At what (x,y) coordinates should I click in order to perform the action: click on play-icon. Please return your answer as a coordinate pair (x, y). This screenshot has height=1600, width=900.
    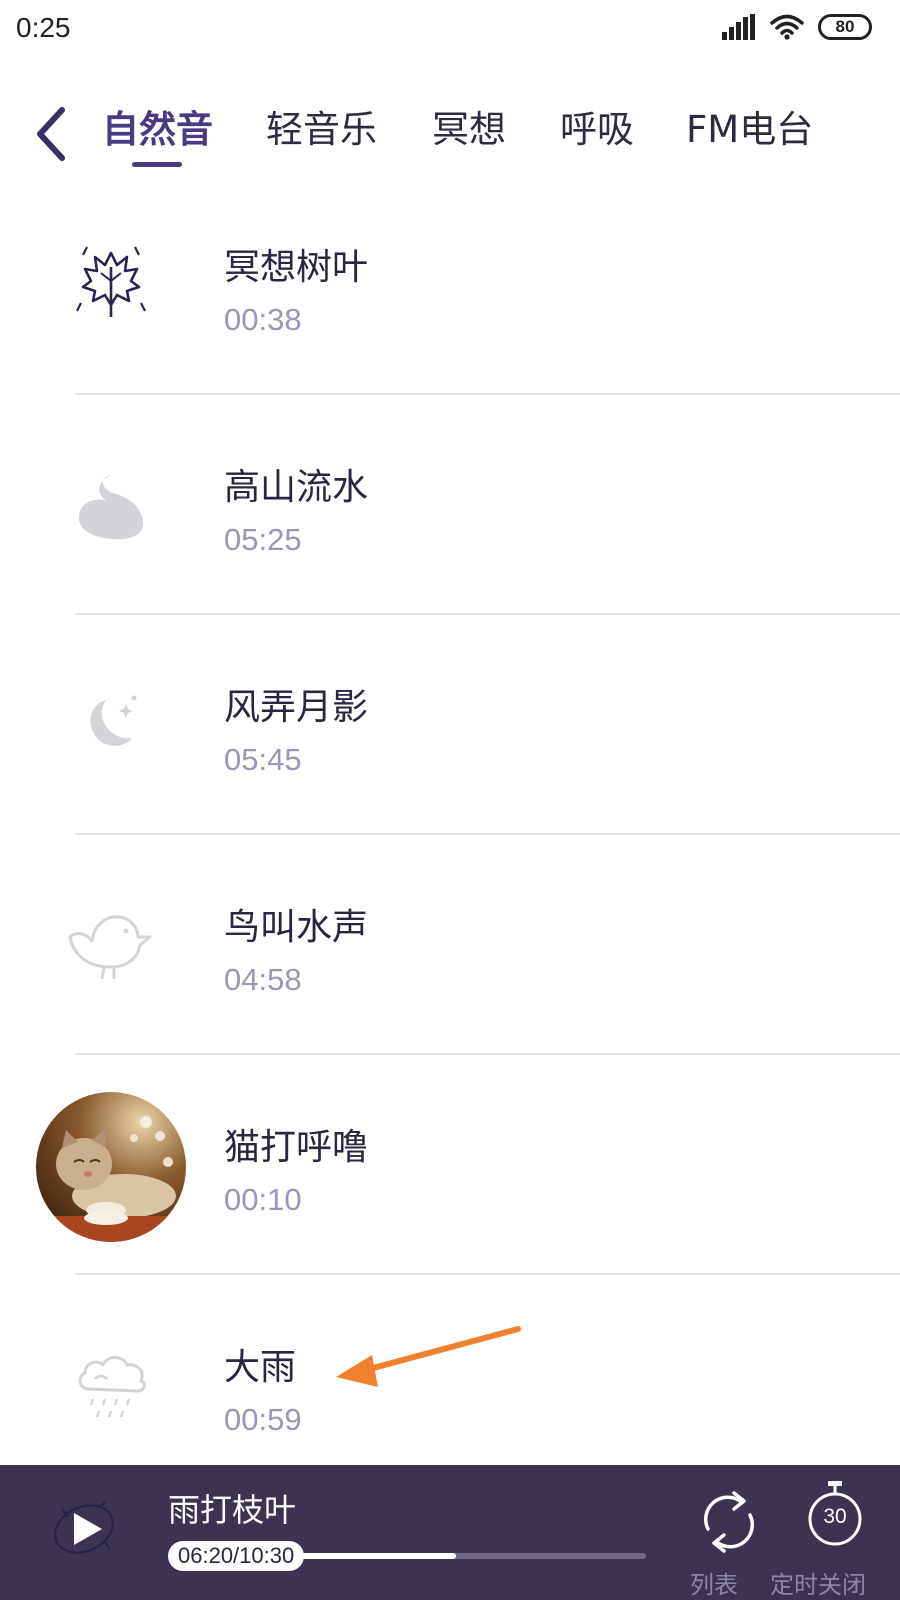
    Looking at the image, I should click on (84, 1527).